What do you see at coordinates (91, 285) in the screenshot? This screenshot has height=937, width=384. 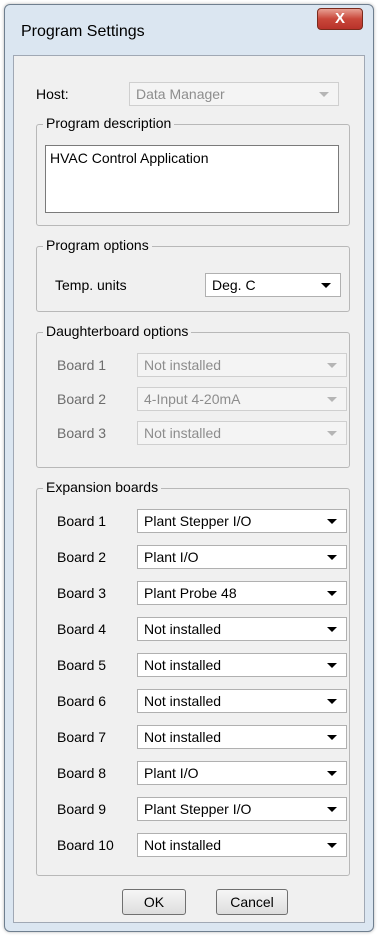 I see `temp-units-label: Temp. units` at bounding box center [91, 285].